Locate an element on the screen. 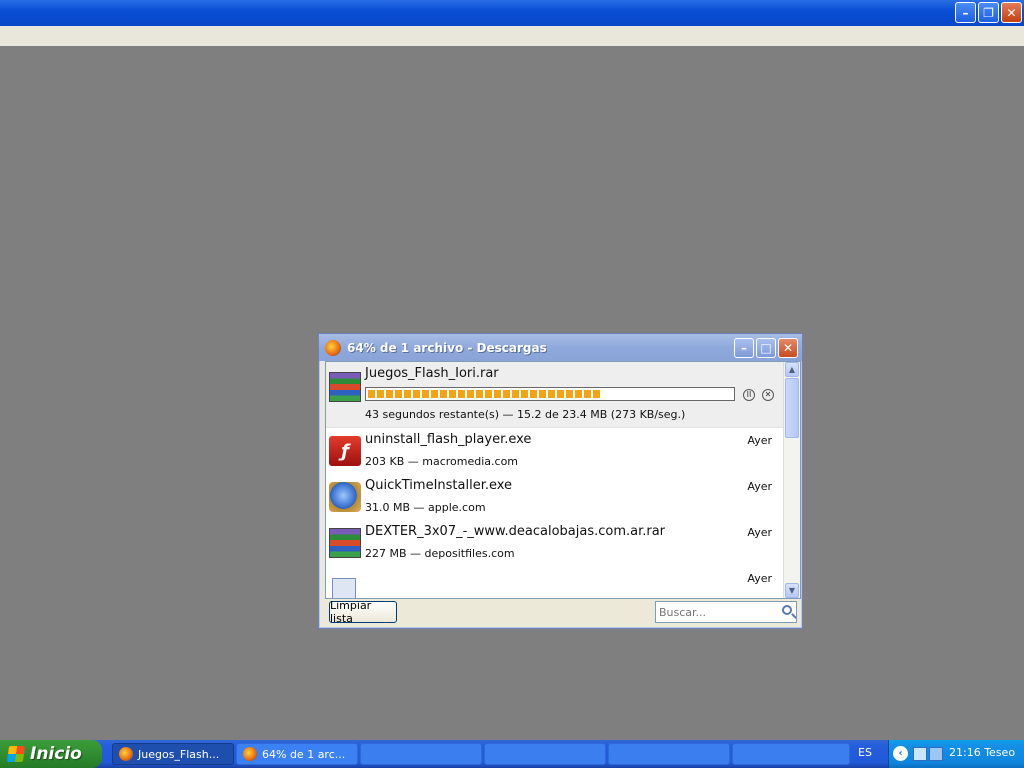 The height and width of the screenshot is (768, 1024). background-window-toolbar is located at coordinates (512, 36).